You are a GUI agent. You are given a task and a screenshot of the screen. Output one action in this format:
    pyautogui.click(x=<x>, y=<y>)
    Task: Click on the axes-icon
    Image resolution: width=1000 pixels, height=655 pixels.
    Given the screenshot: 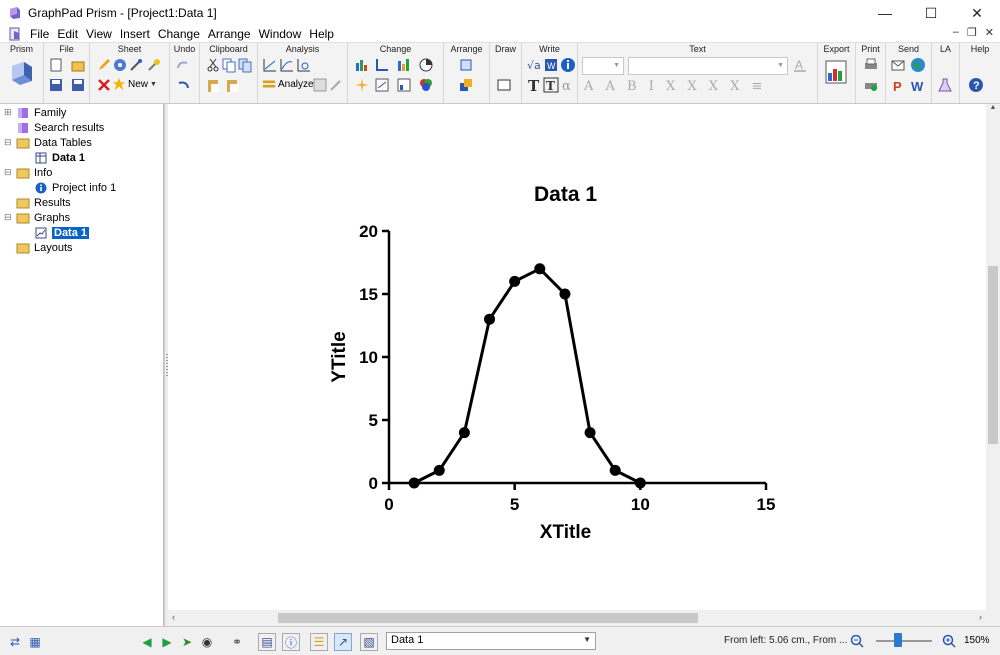 What is the action you would take?
    pyautogui.click(x=382, y=65)
    